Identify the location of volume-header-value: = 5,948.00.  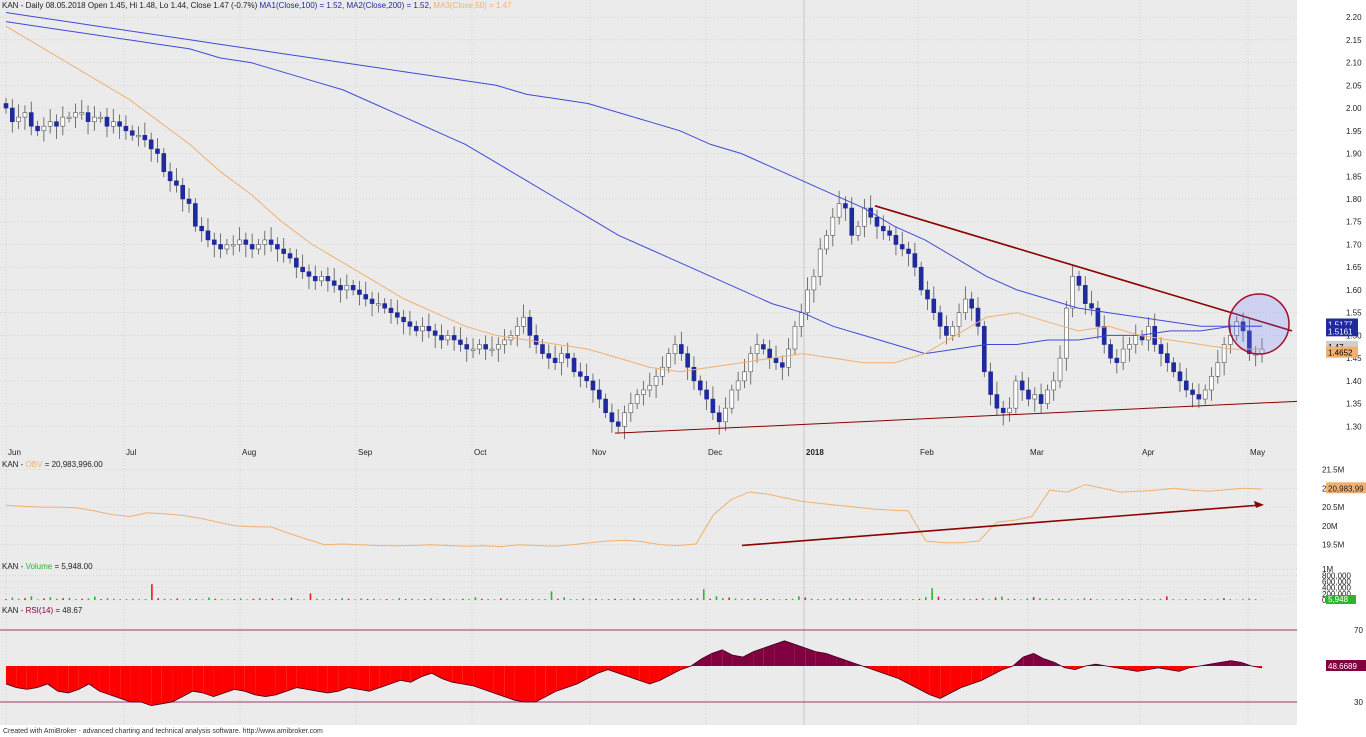
(73, 566).